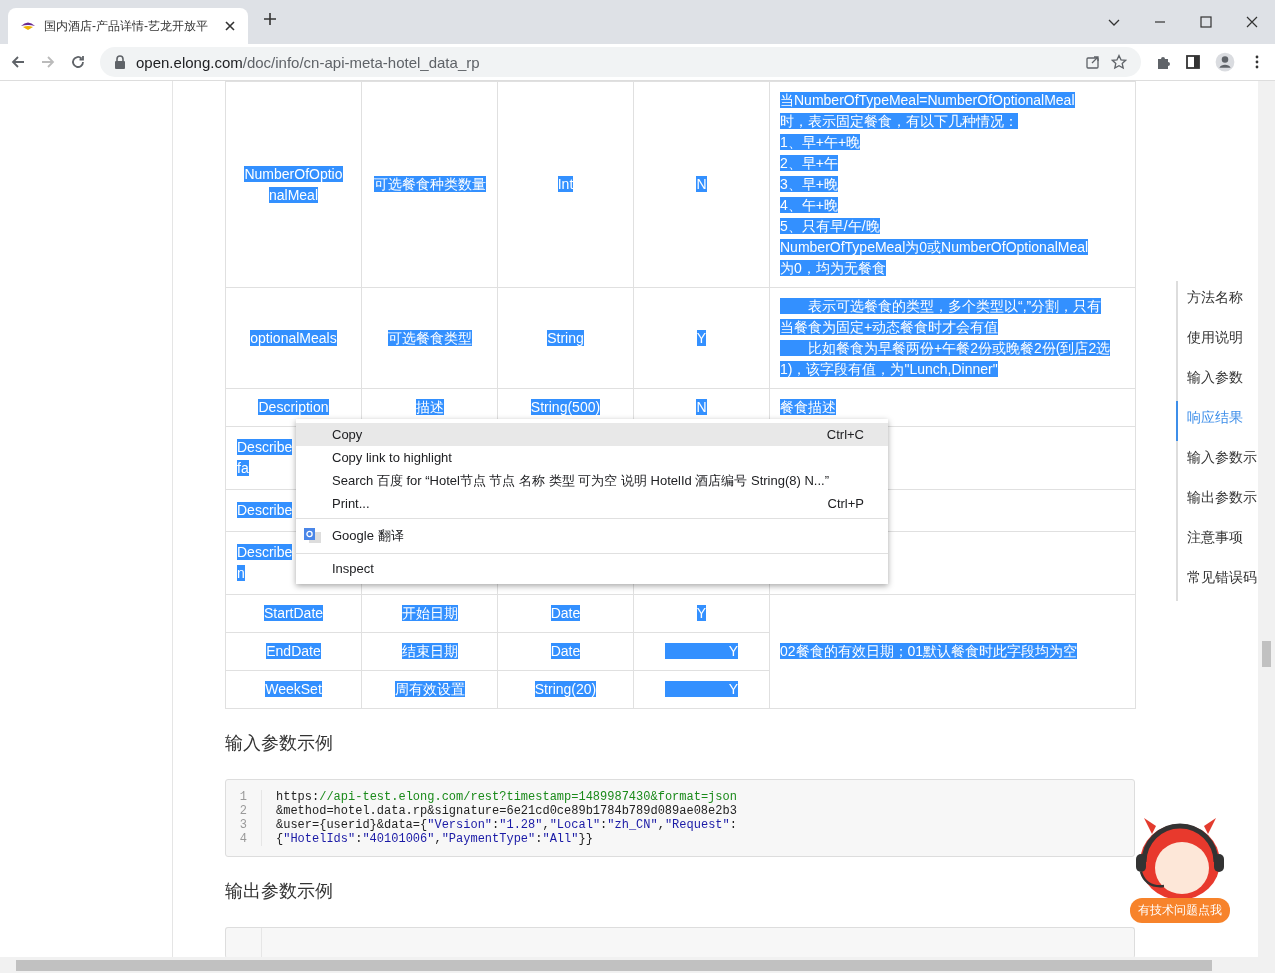 The image size is (1275, 973). Describe the element at coordinates (565, 689) in the screenshot. I see `selected-text: String(20)` at that location.